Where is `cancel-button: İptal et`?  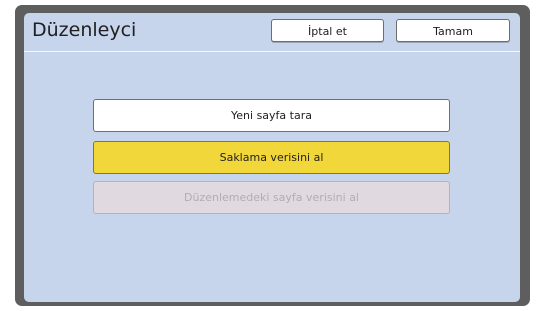 cancel-button: İptal et is located at coordinates (327, 30).